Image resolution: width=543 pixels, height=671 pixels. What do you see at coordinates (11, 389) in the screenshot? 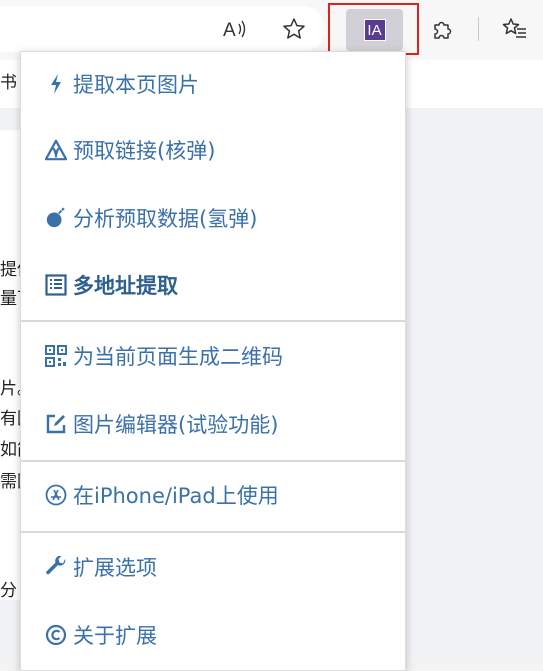
I see `page-text-fragment: 片。` at bounding box center [11, 389].